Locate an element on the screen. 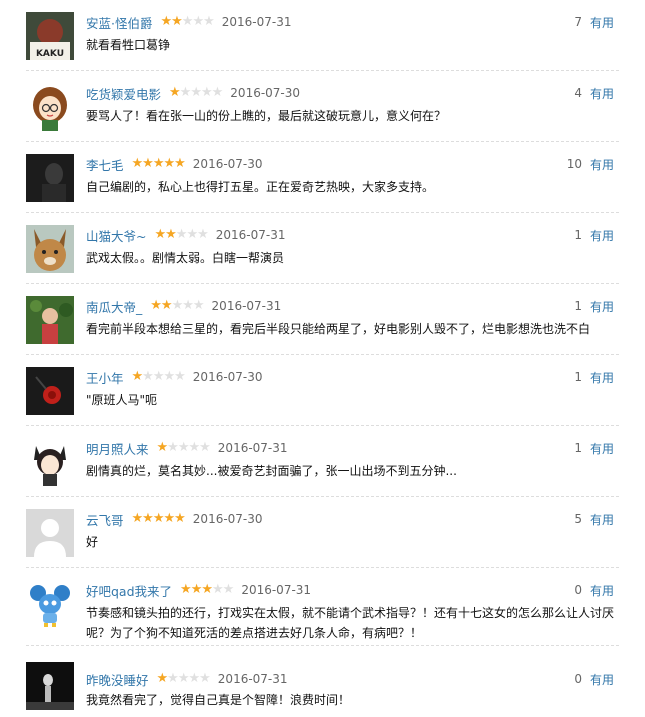 This screenshot has width=645, height=717. vote-count: 4 is located at coordinates (578, 93).